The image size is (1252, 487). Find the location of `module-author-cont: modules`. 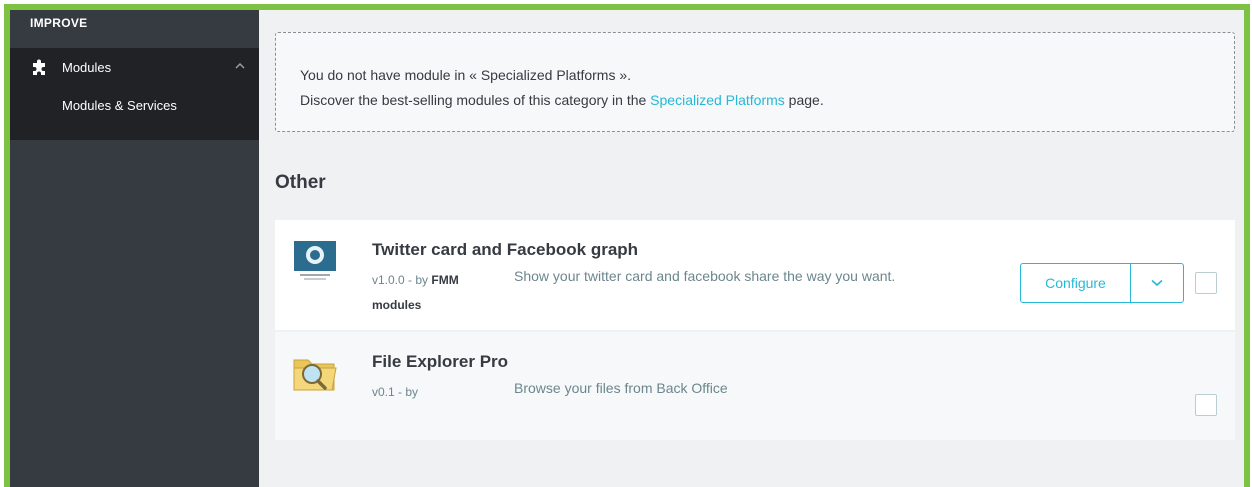

module-author-cont: modules is located at coordinates (397, 305).